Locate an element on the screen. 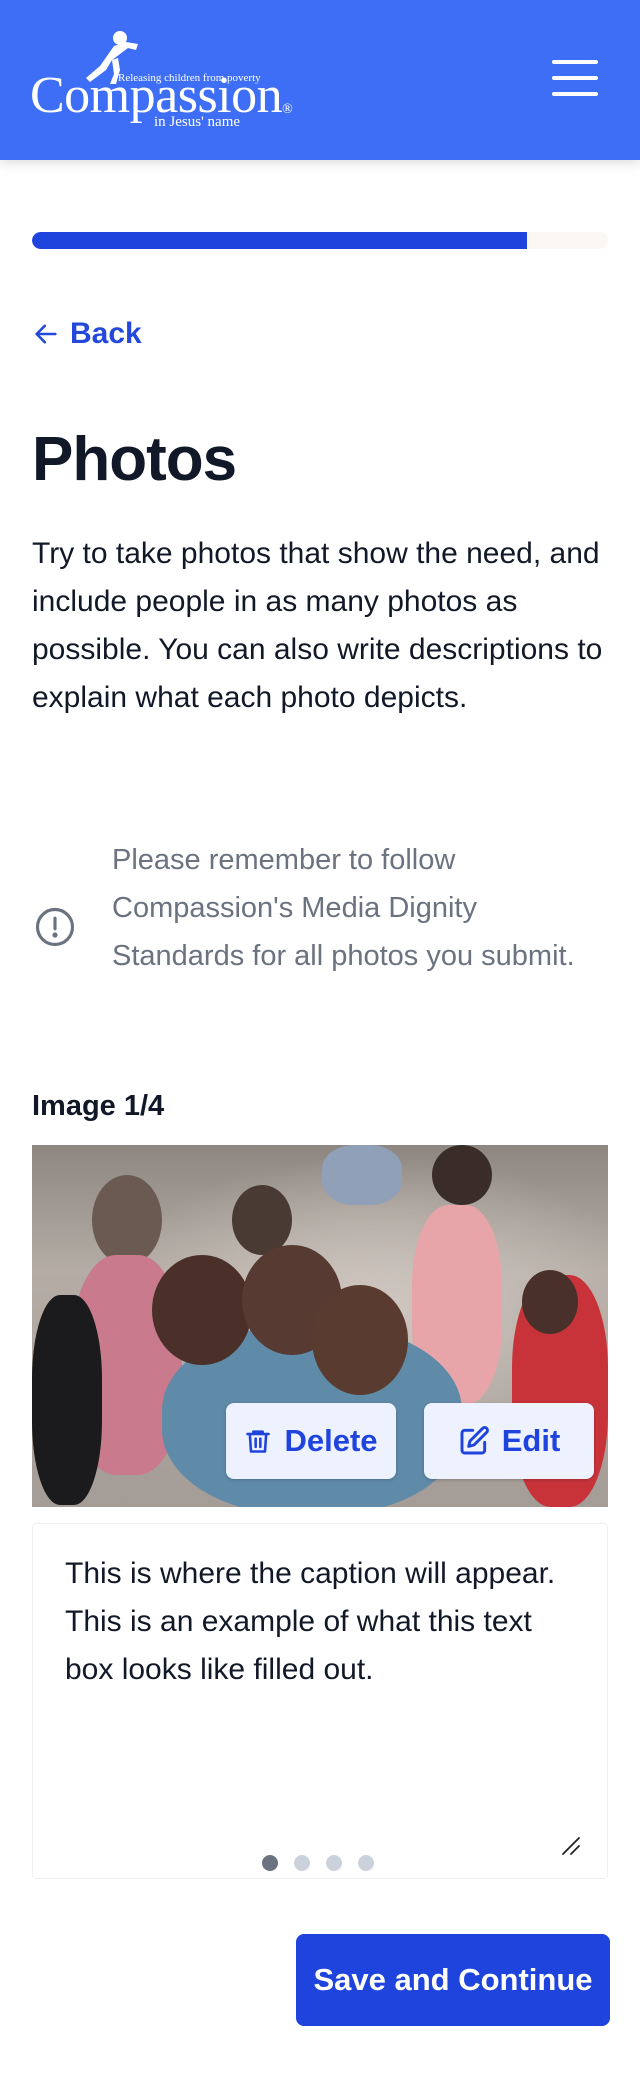 This screenshot has width=640, height=2074. edit-photo-button: Edit is located at coordinates (509, 1441).